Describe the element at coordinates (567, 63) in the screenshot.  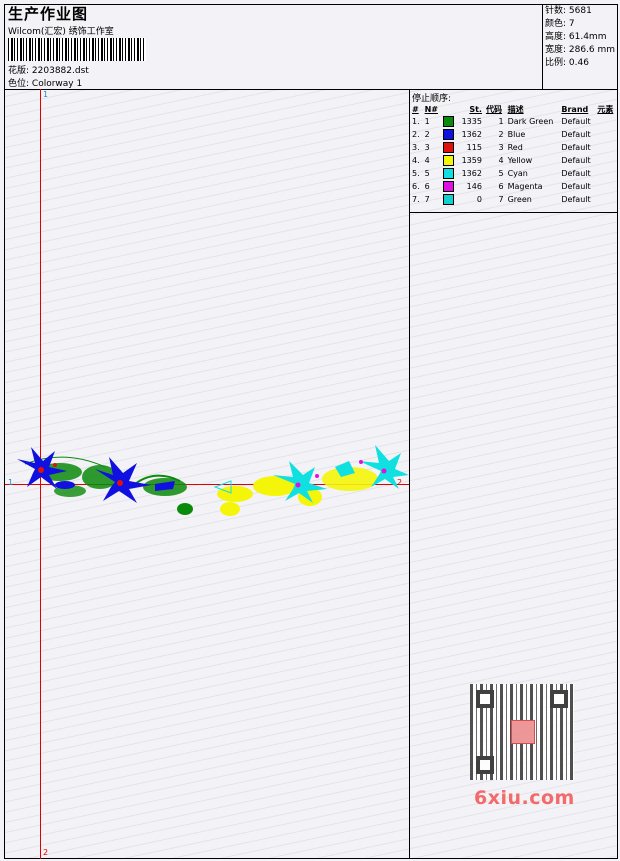
I see `design-scale: 比例: 0.46` at that location.